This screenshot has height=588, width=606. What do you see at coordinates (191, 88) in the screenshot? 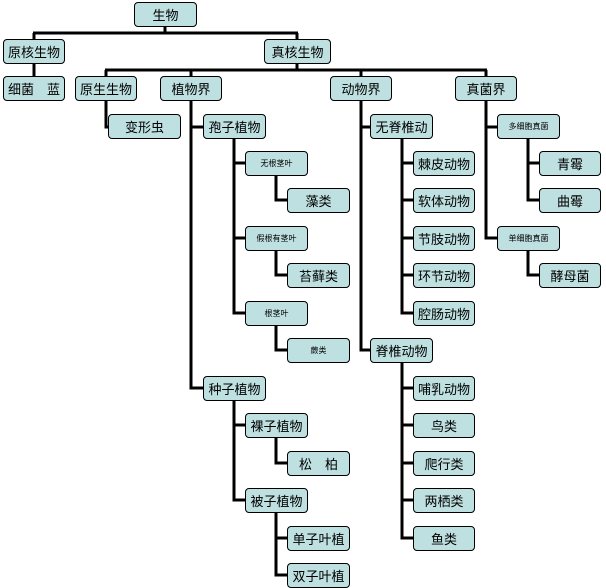
I see `node-plant: 植物界` at bounding box center [191, 88].